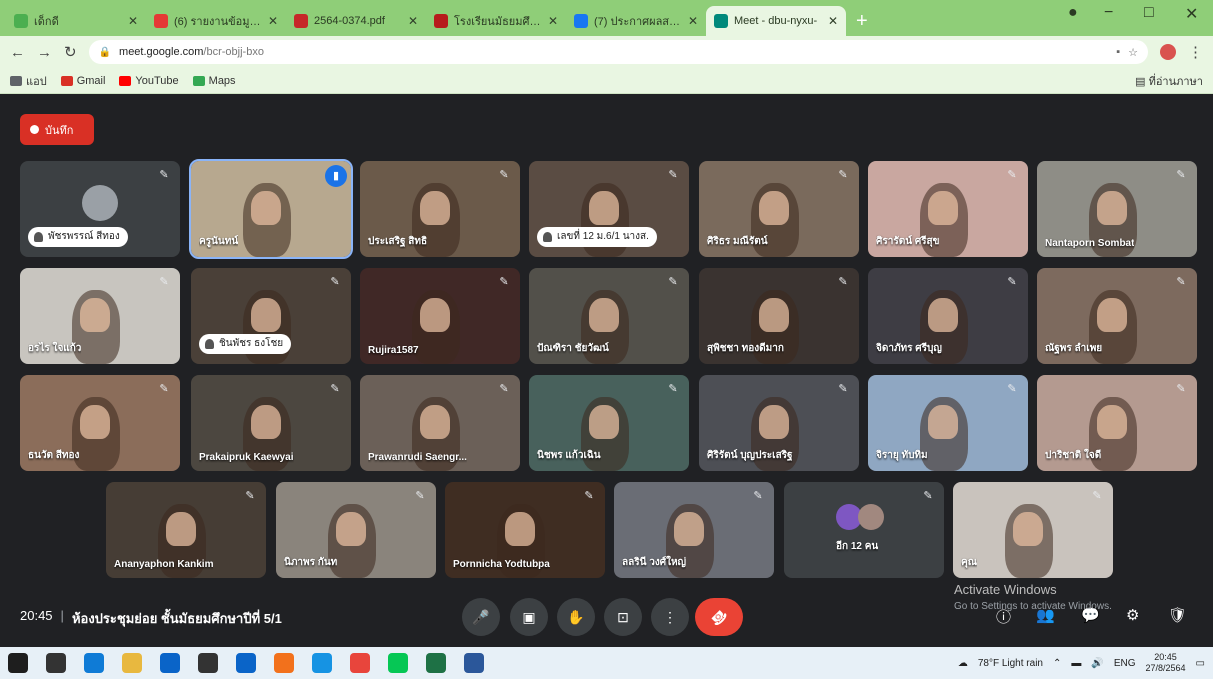 The height and width of the screenshot is (679, 1213). I want to click on participant-name: ศิริรัตน์ บุญประเสริฐ, so click(750, 455).